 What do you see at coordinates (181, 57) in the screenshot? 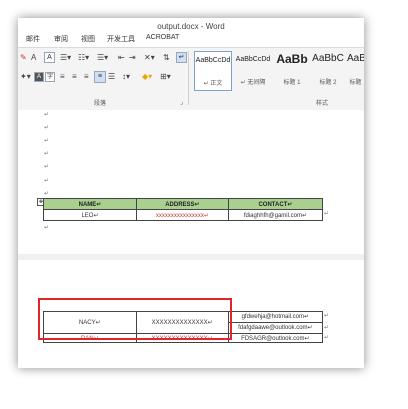
I see `show-marks-icon: ↵` at bounding box center [181, 57].